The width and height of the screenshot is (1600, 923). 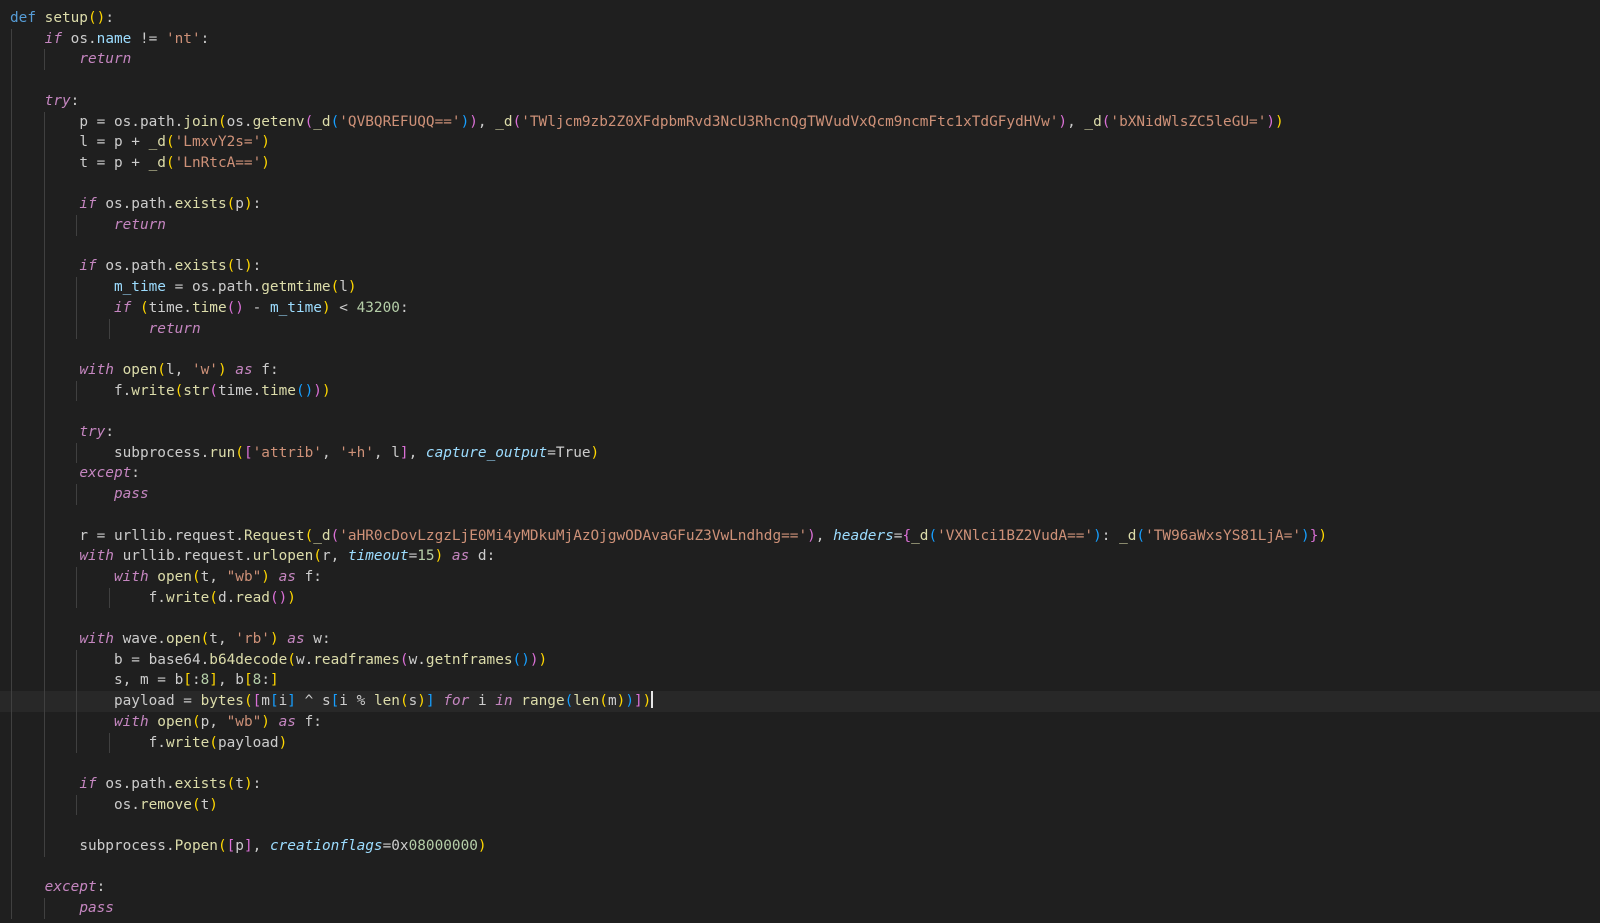 I want to click on code-token: p, so click(x=239, y=846).